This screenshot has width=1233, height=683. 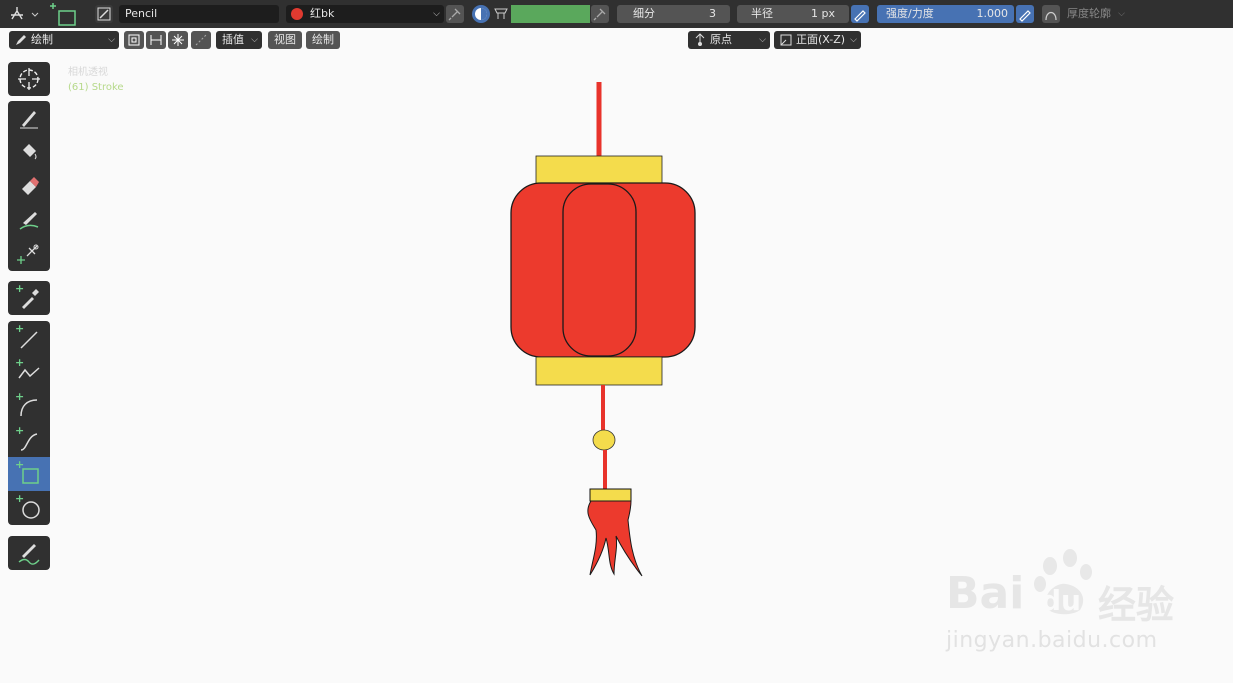 I want to click on watermark-brand: Bai, so click(x=985, y=593).